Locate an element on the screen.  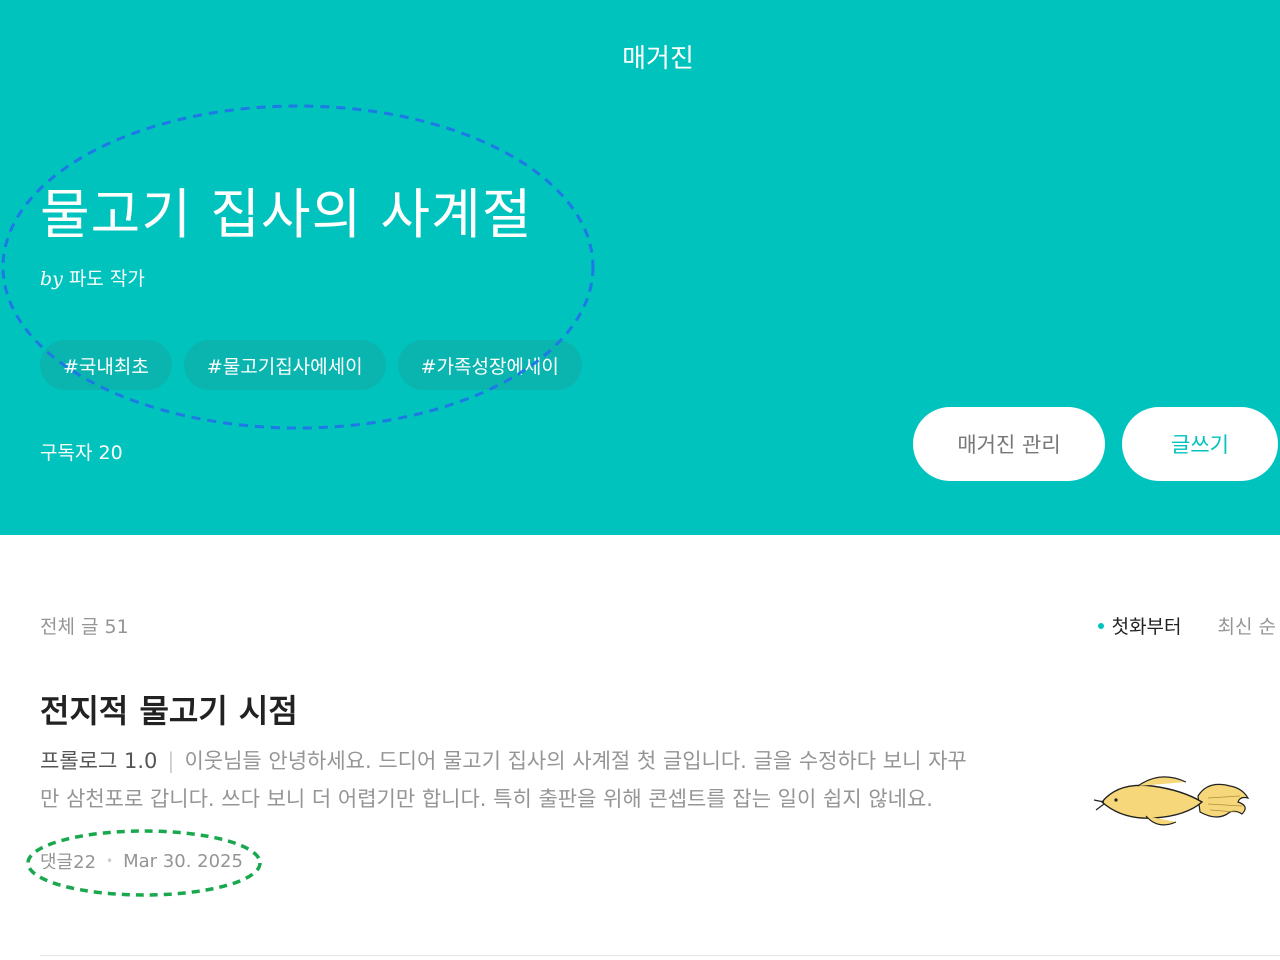
article-date: Mar 30. 2025 is located at coordinates (183, 861).